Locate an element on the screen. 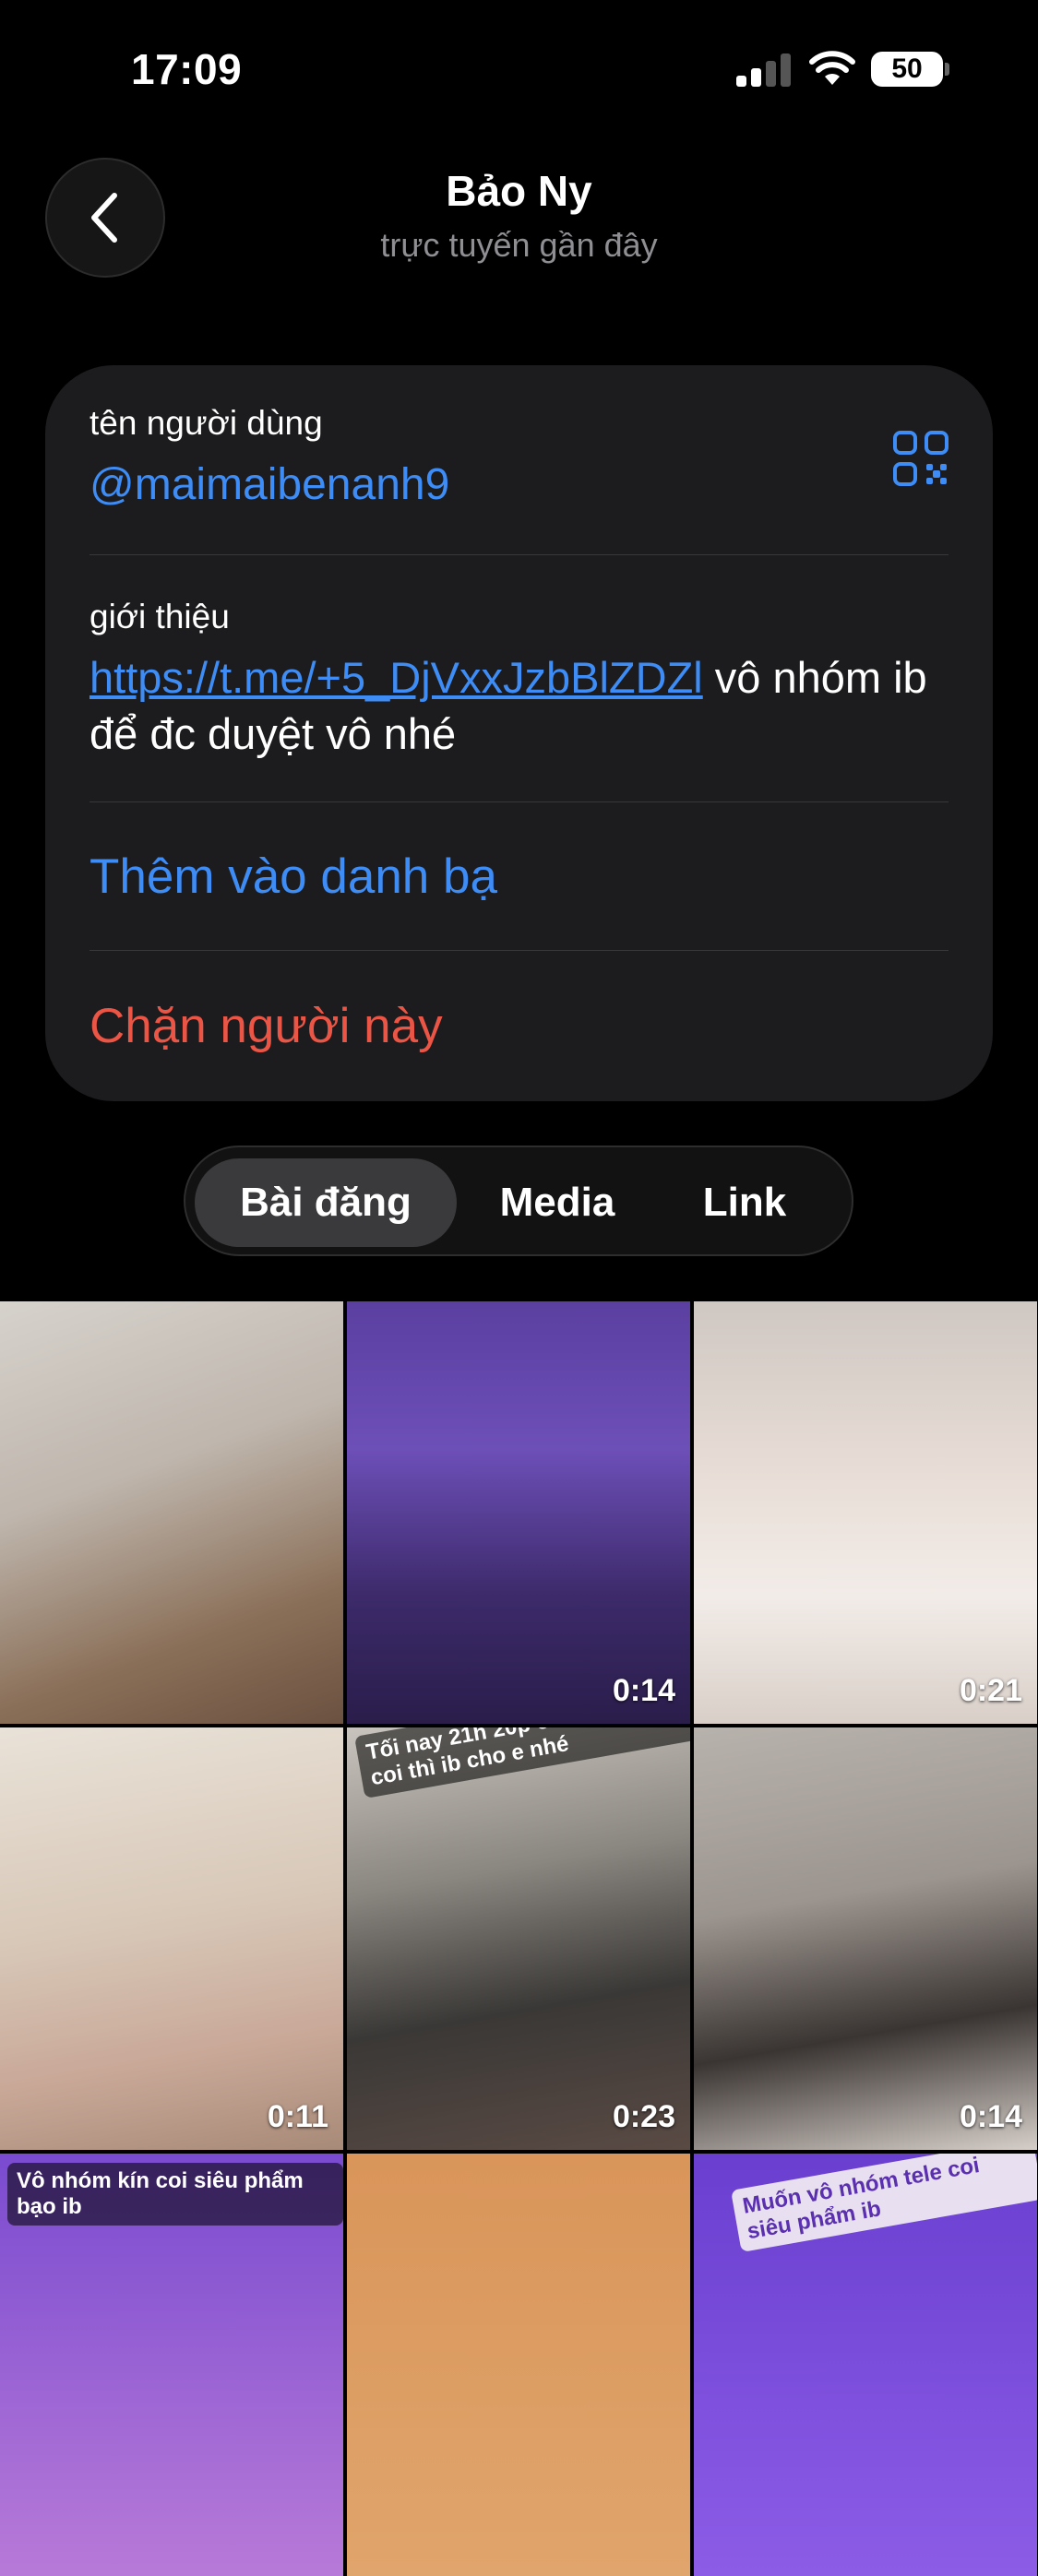  cellular-signal-icon is located at coordinates (764, 70).